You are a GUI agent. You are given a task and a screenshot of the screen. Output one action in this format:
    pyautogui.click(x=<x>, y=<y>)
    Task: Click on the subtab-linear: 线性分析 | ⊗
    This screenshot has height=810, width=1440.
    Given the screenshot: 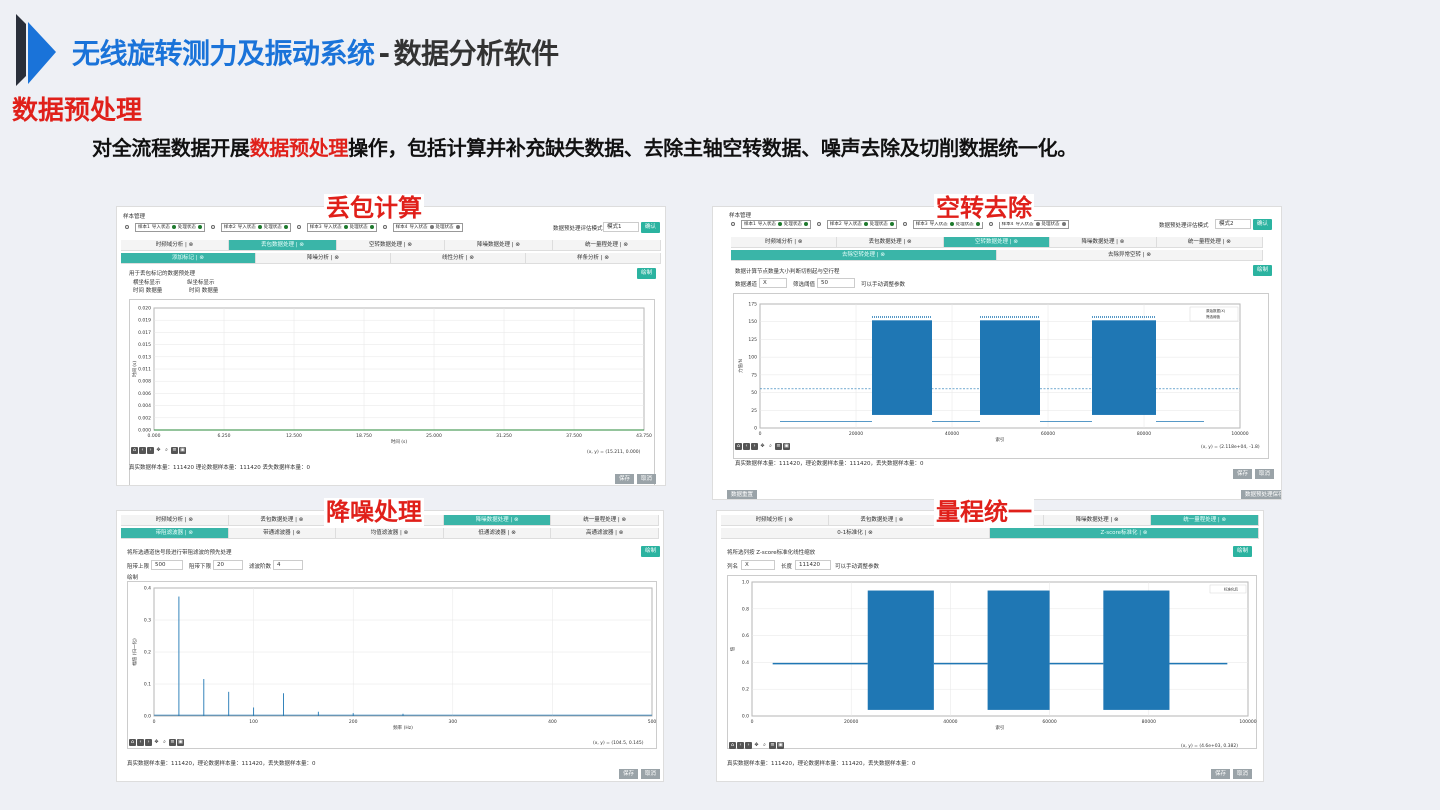 What is the action you would take?
    pyautogui.click(x=458, y=258)
    